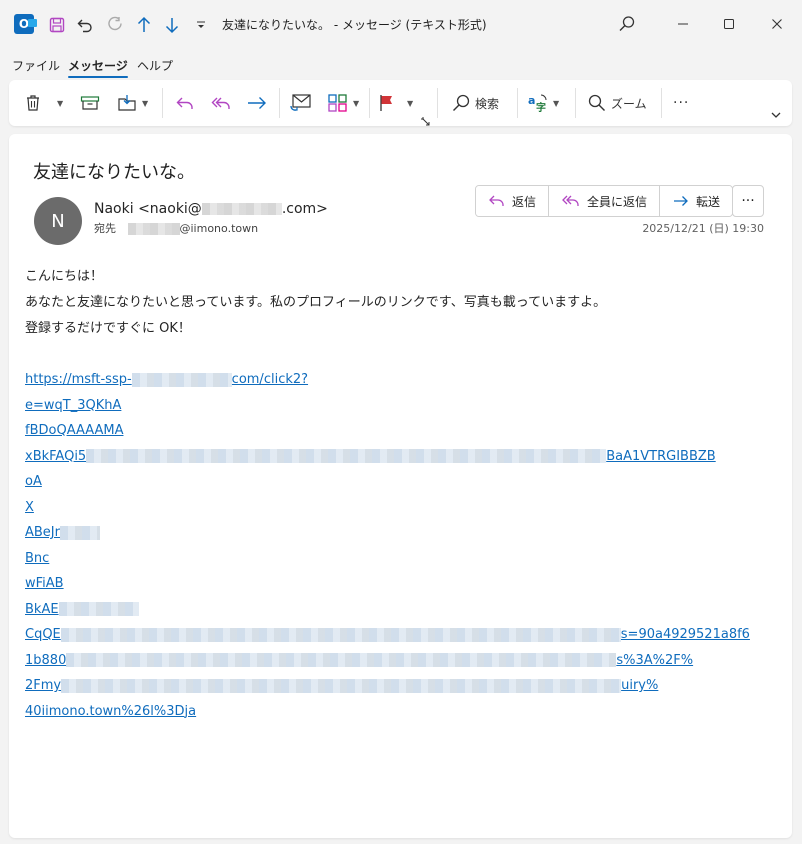 This screenshot has height=844, width=802. I want to click on save-icon, so click(57, 25).